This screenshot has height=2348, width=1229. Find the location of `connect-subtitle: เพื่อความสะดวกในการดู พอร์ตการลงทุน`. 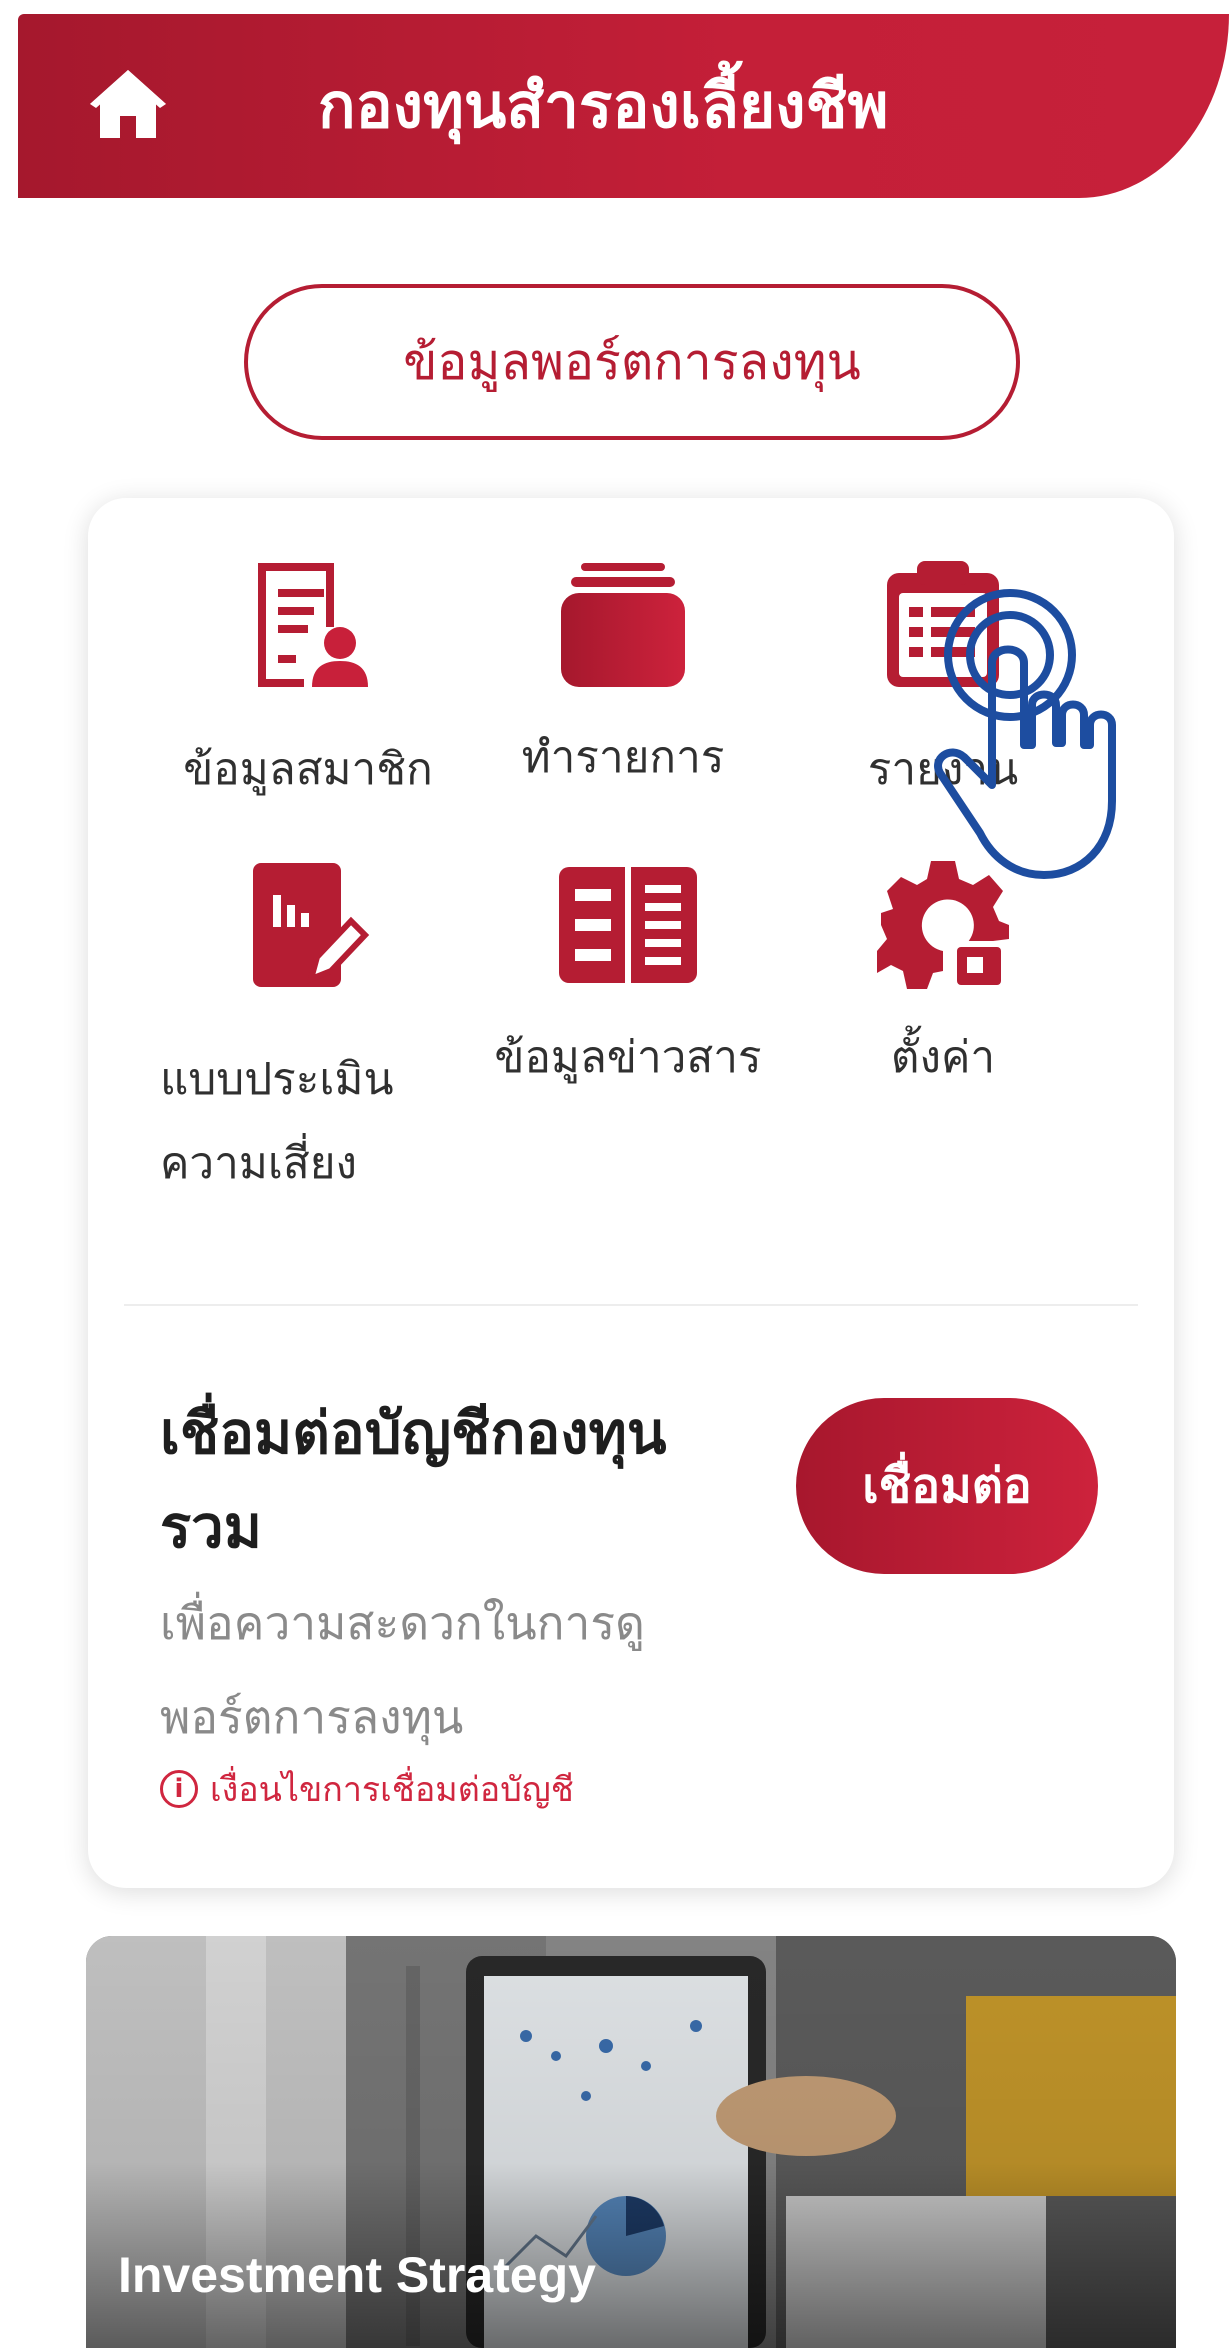

connect-subtitle: เพื่อความสะดวกในการดู พอร์ตการลงทุน is located at coordinates (440, 1670).